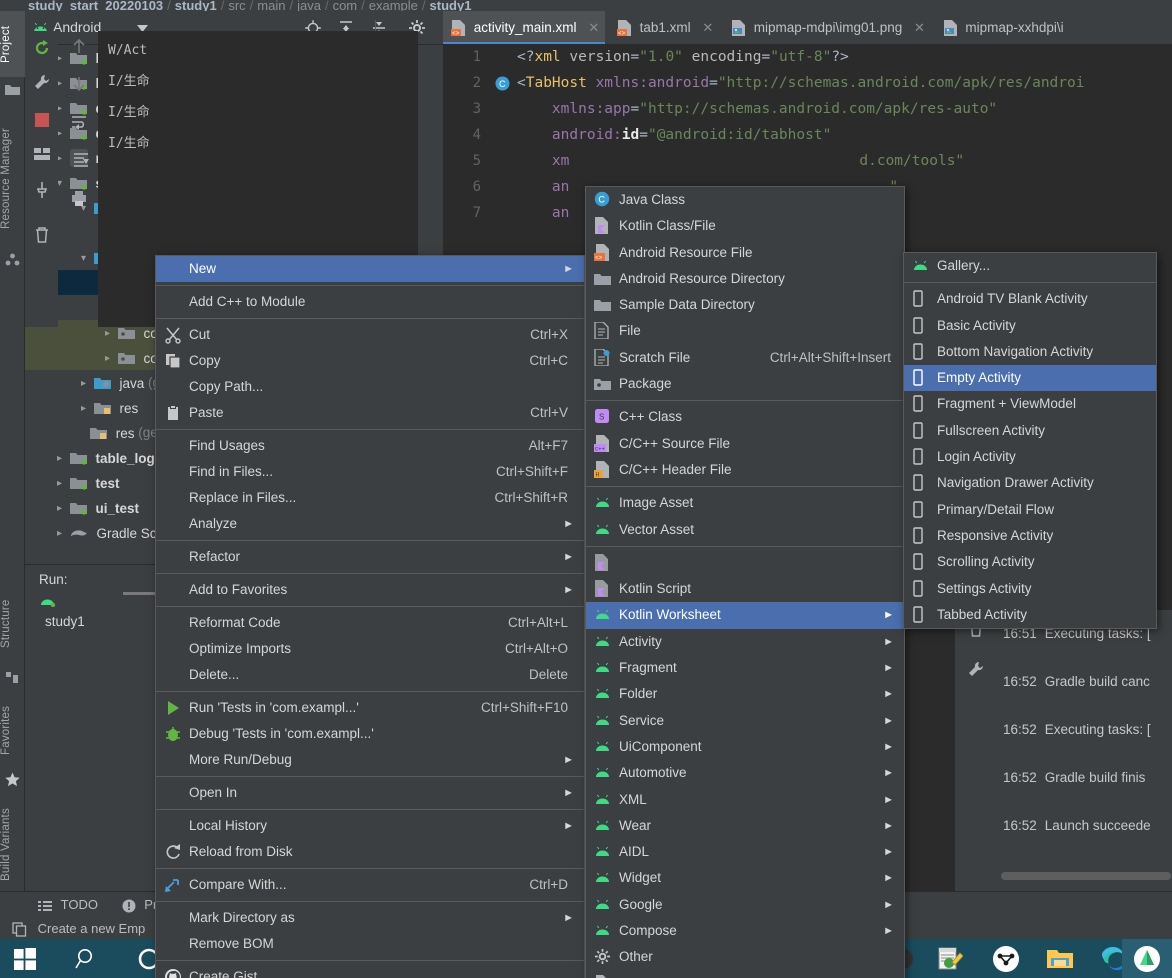 The height and width of the screenshot is (978, 1172). I want to click on menu-item-find-usages: Find Usages Alt+F7, so click(370, 446).